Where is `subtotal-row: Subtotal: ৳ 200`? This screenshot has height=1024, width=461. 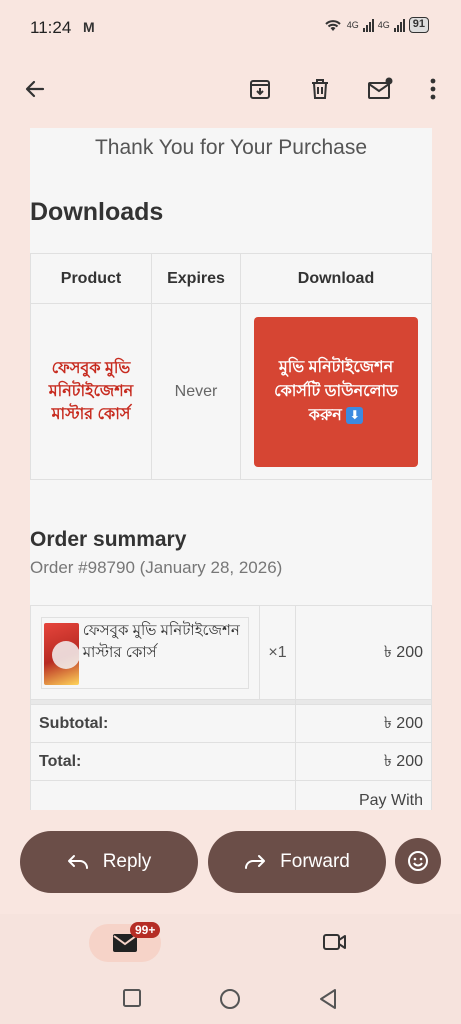
subtotal-row: Subtotal: ৳ 200 is located at coordinates (231, 723).